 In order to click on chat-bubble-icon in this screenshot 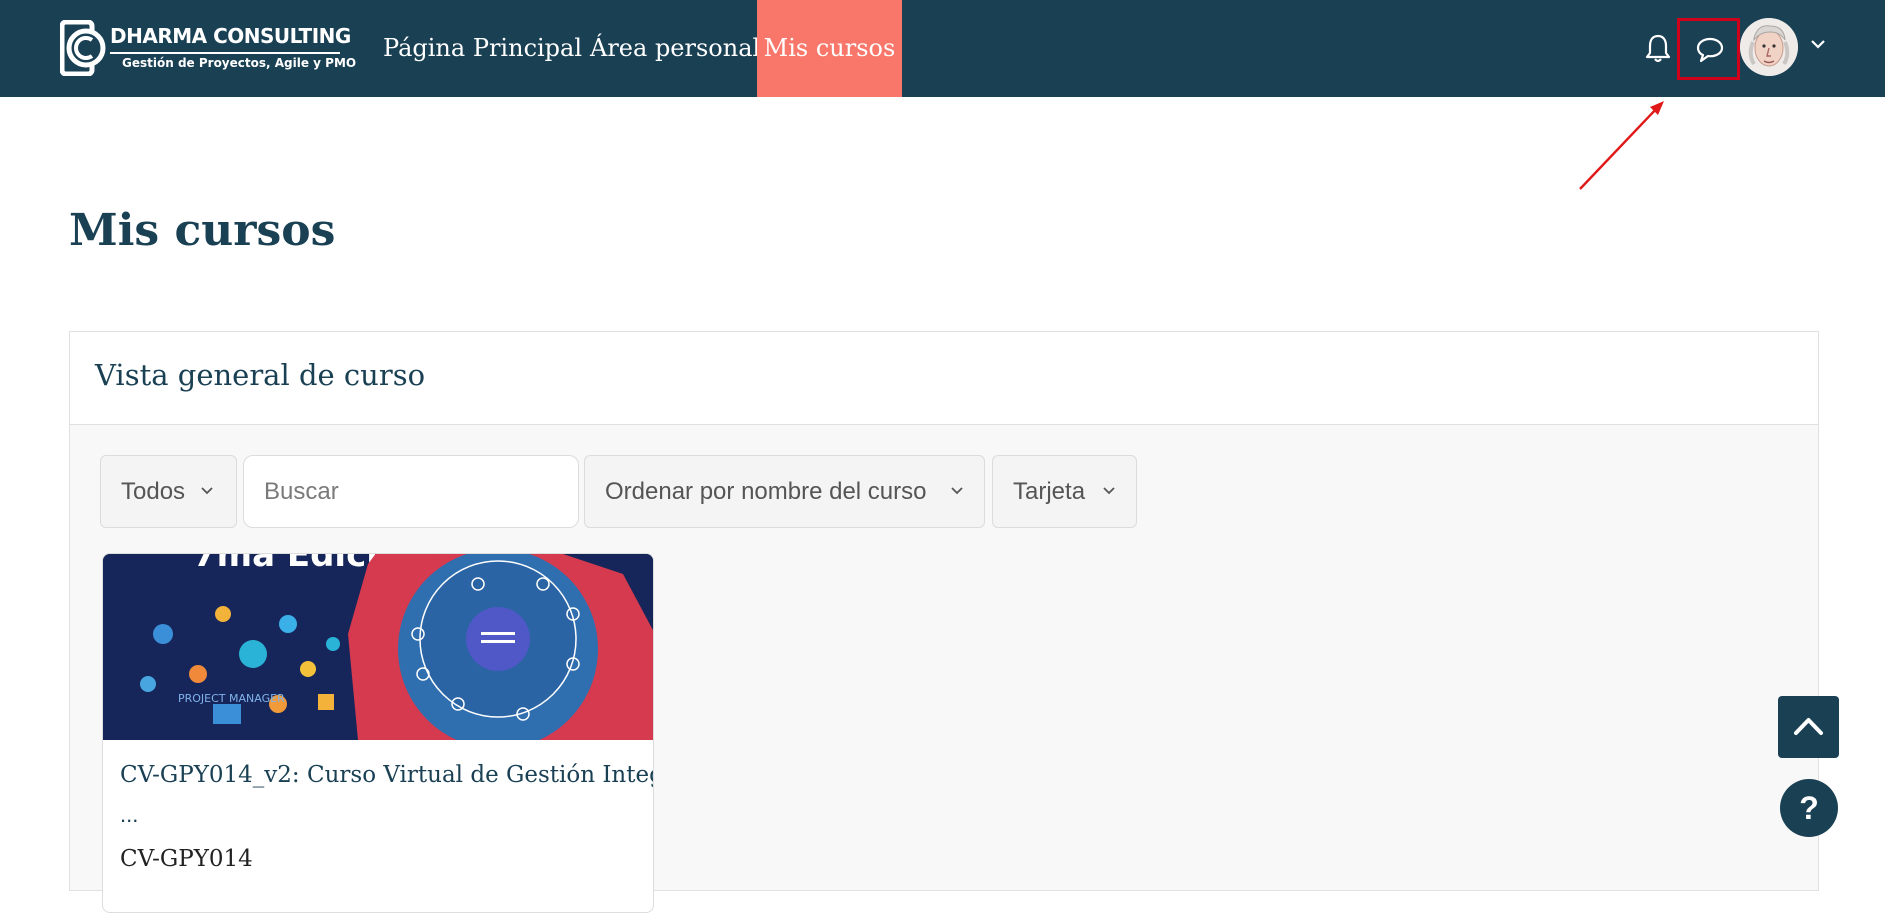, I will do `click(1710, 50)`.